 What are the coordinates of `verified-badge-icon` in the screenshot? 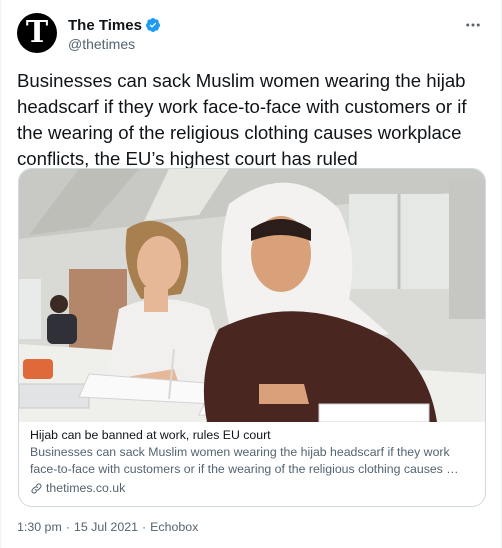 It's located at (152, 25).